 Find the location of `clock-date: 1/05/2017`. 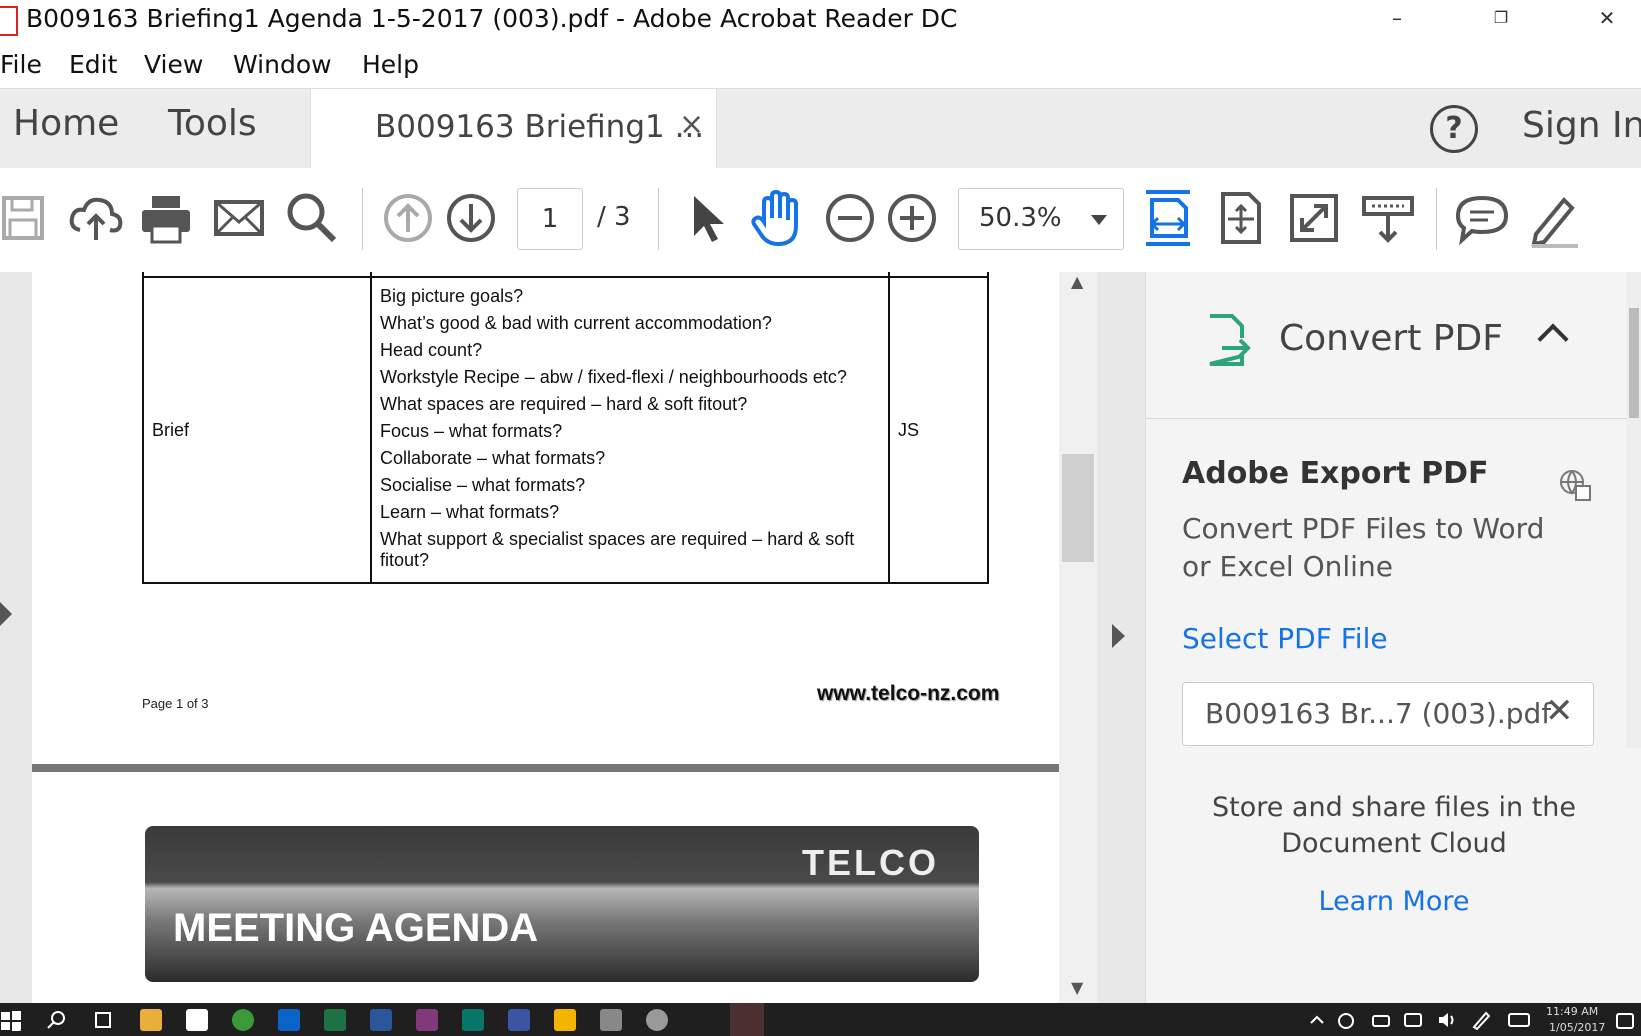

clock-date: 1/05/2017 is located at coordinates (1577, 1027).